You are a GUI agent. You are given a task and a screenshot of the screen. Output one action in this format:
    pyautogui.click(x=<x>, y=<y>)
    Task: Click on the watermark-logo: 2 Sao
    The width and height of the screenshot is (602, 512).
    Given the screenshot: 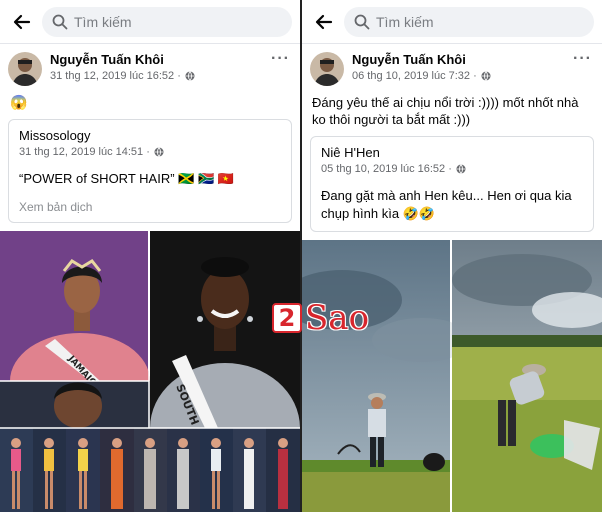 What is the action you would take?
    pyautogui.click(x=320, y=318)
    